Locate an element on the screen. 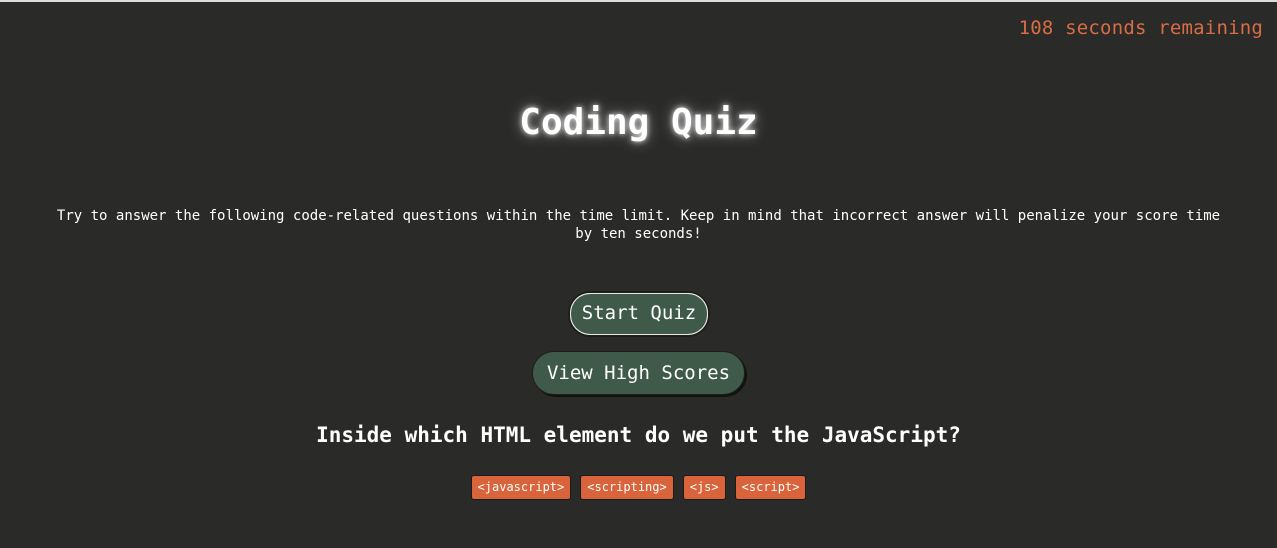  answer-button-js: <js> is located at coordinates (704, 487).